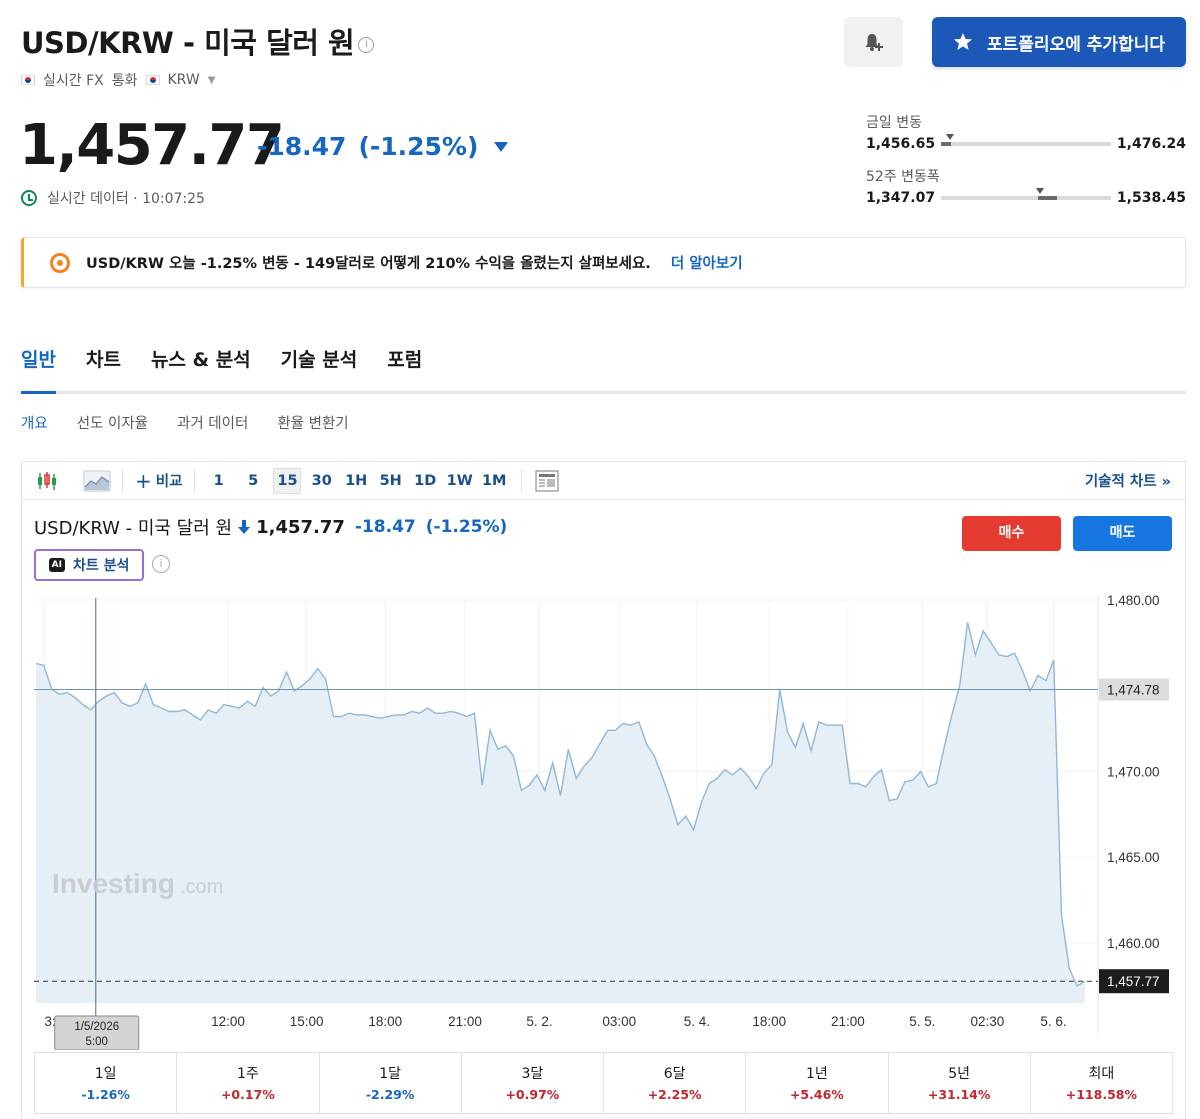 The width and height of the screenshot is (1200, 1119). Describe the element at coordinates (1101, 1094) in the screenshot. I see `performance-value: +118.58%` at that location.